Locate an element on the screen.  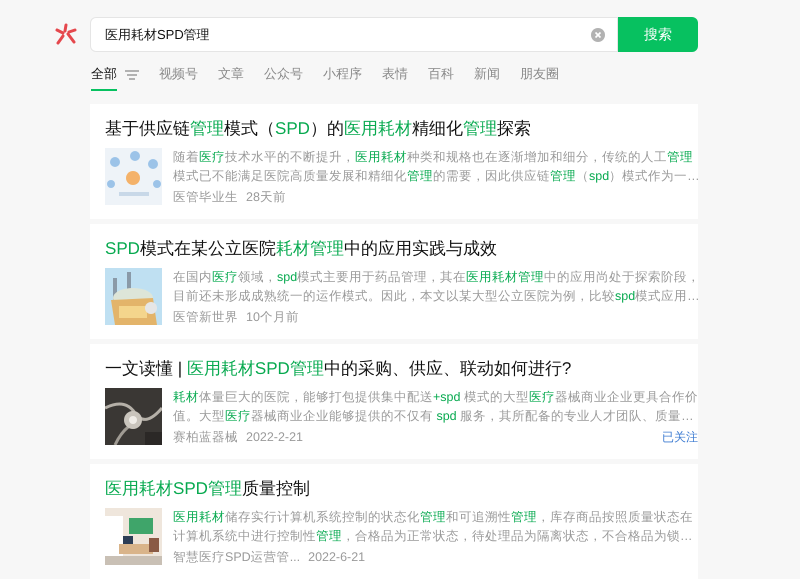
tab: 百科 is located at coordinates (441, 75).